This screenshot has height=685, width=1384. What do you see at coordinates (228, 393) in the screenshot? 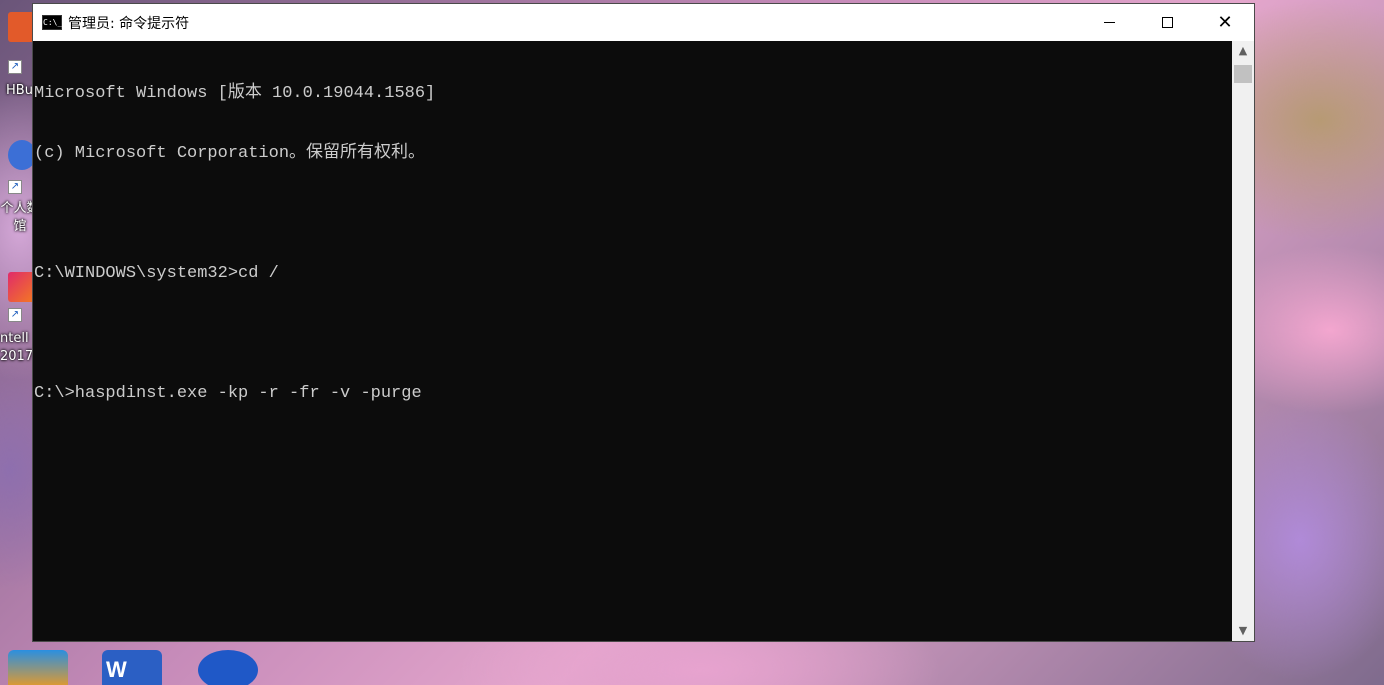
I see `console-line: C:\>haspdinst.exe -kp -r -fr -v -purge` at bounding box center [228, 393].